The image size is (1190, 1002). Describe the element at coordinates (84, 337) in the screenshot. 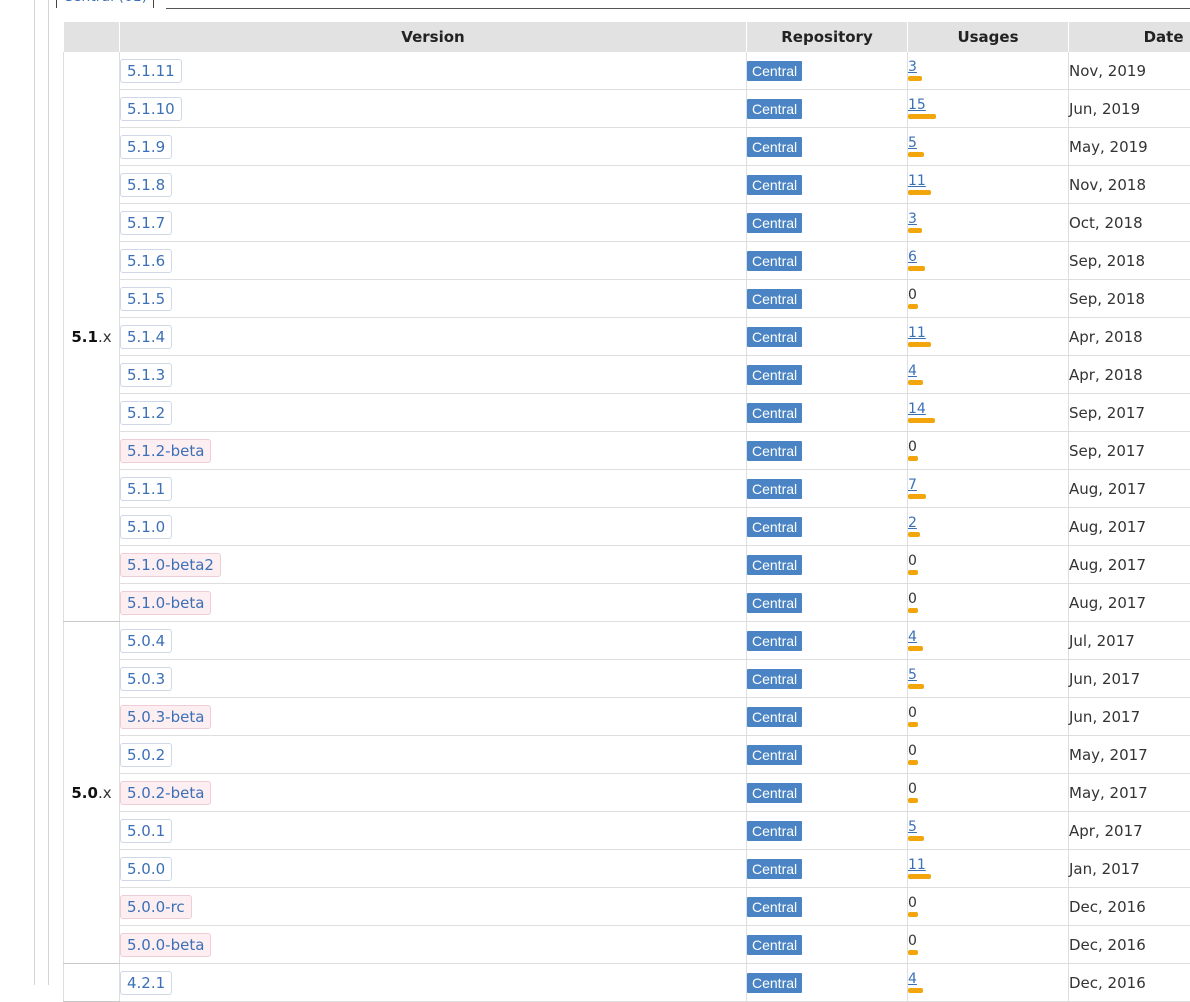

I see `group-major-version: 5.1` at that location.